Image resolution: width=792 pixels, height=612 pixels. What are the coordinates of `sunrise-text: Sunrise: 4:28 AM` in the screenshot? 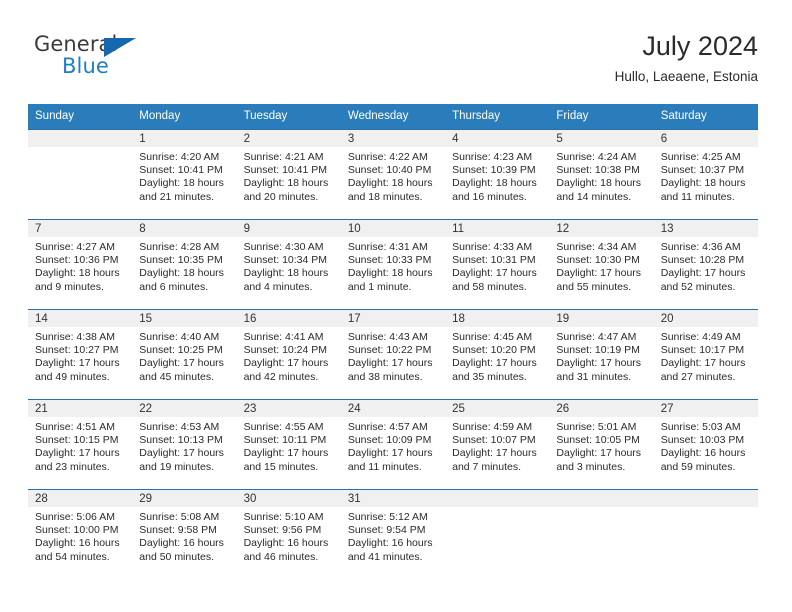 It's located at (179, 247).